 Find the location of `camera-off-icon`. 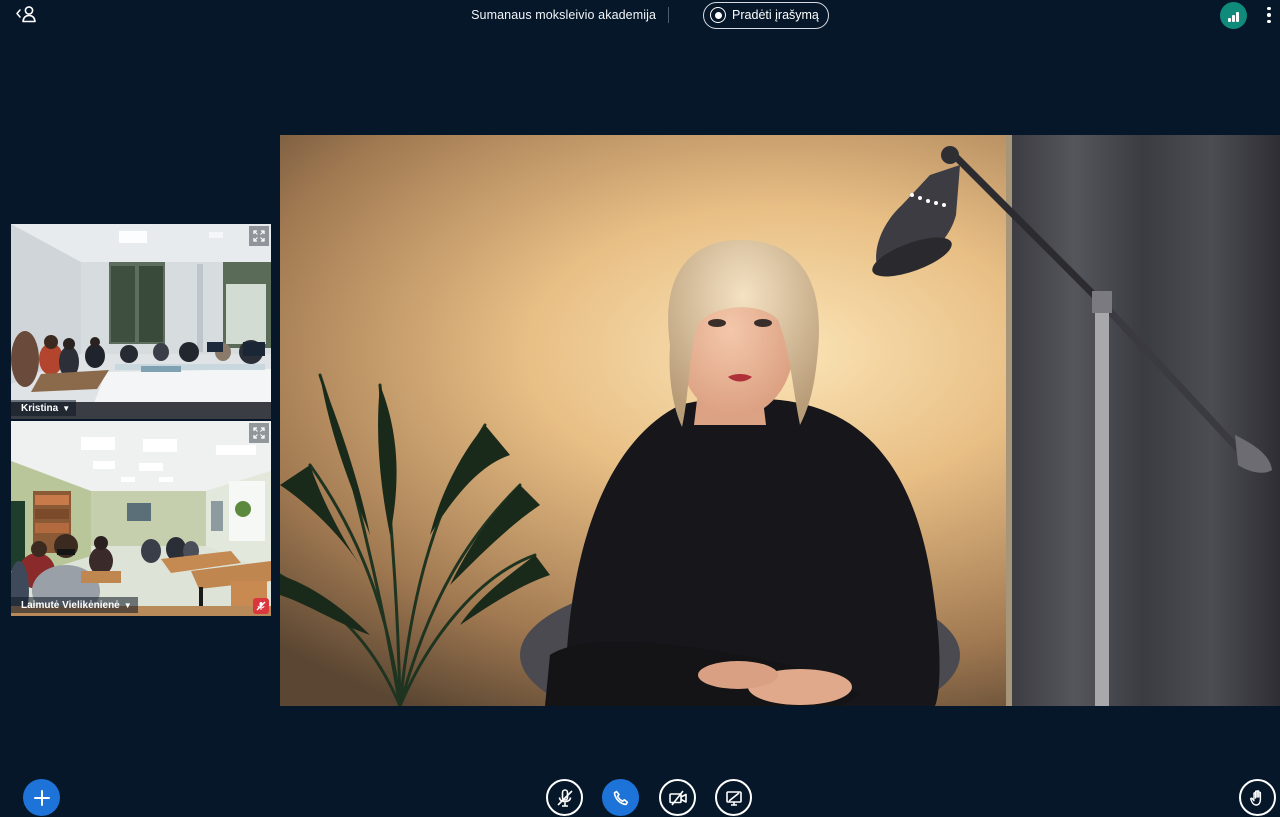

camera-off-icon is located at coordinates (677, 797).